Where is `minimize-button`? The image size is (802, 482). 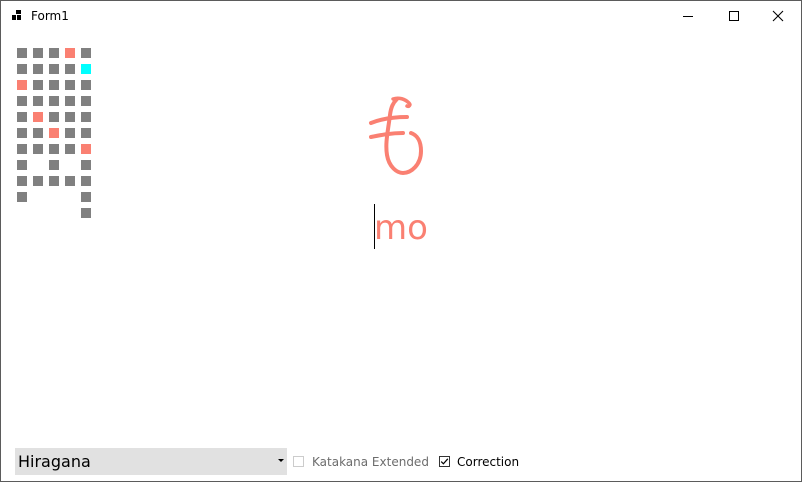
minimize-button is located at coordinates (688, 16).